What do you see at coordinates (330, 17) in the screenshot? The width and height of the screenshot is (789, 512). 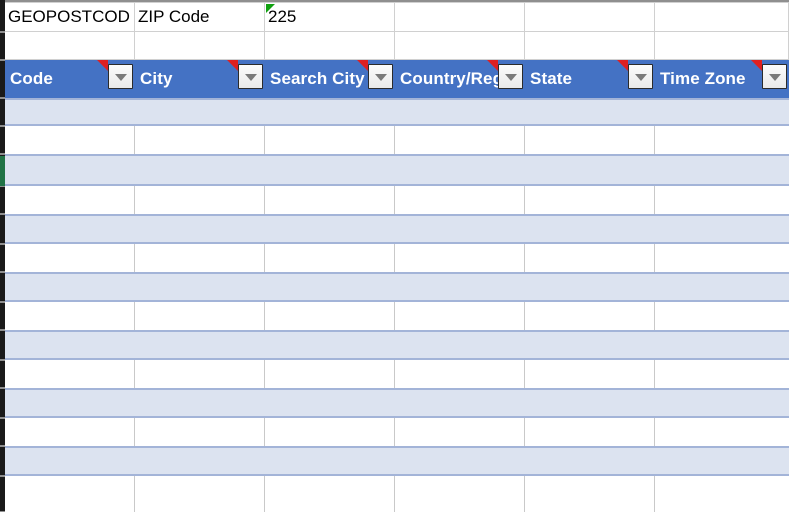 I see `cell-r1-c3: 225` at bounding box center [330, 17].